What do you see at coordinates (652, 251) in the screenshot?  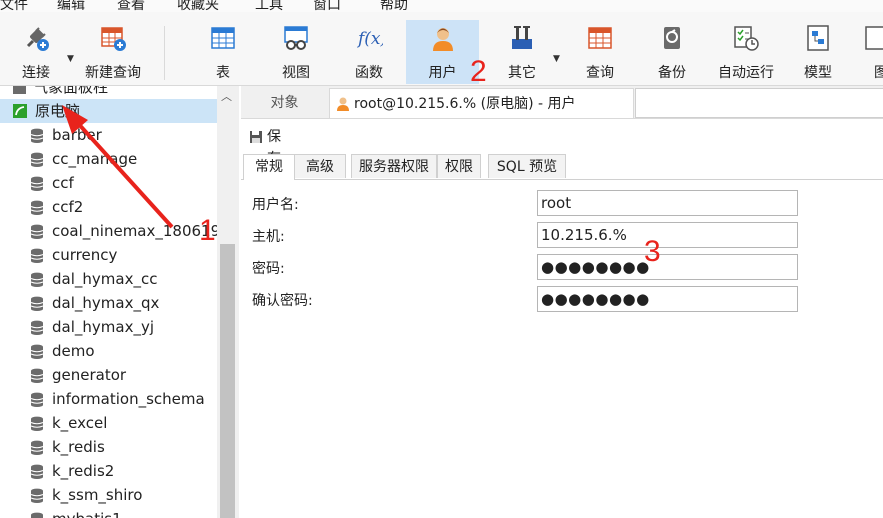 I see `annotation-number-3: 3` at bounding box center [652, 251].